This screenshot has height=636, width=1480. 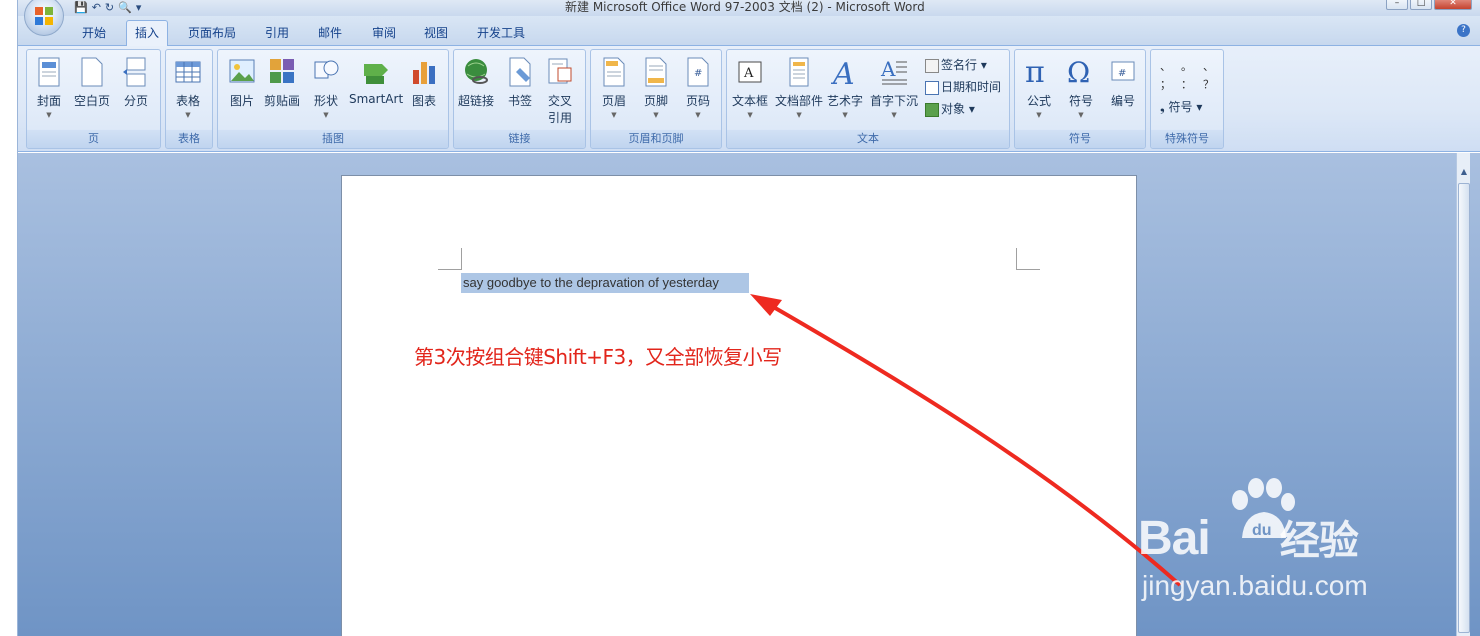 What do you see at coordinates (698, 87) in the screenshot?
I see `page-number-button: # 页码 ▼` at bounding box center [698, 87].